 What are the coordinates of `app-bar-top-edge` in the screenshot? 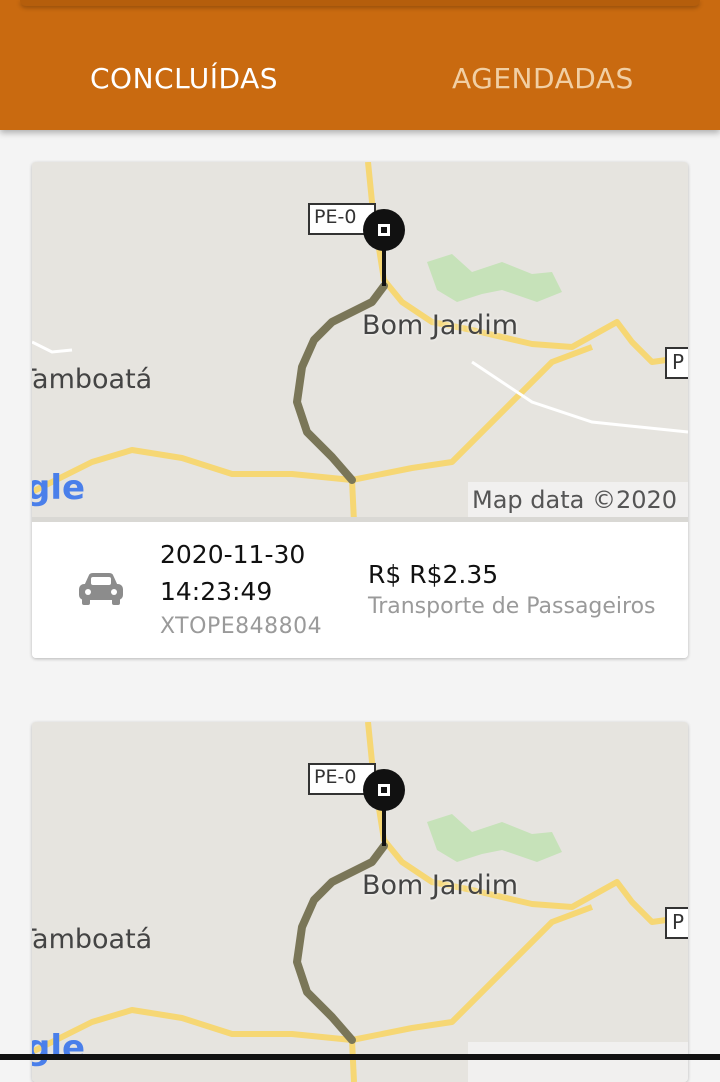 It's located at (360, 3).